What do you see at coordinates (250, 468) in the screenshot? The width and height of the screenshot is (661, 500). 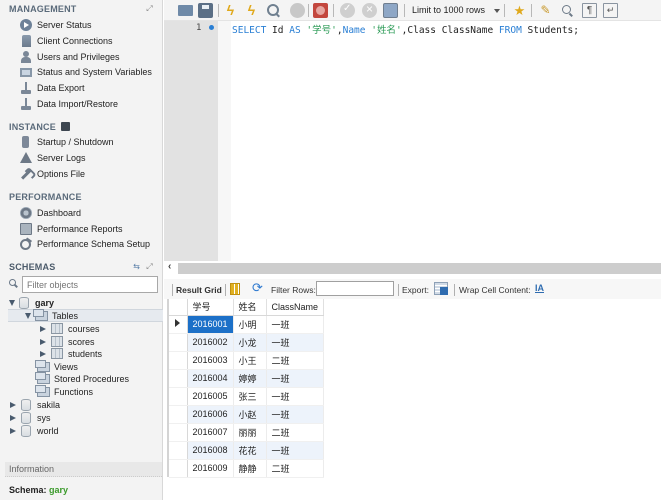 I see `table-cell: 静静` at bounding box center [250, 468].